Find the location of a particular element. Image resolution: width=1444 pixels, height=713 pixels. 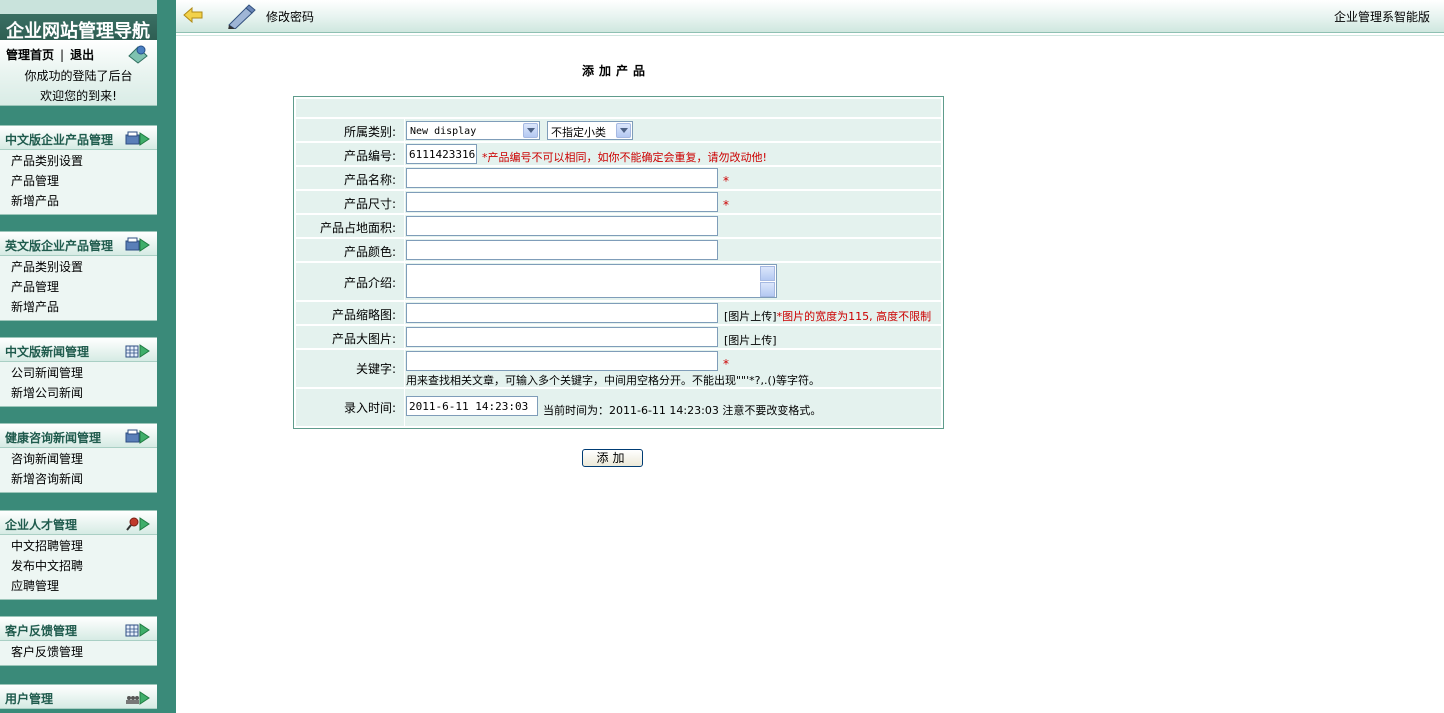

add-button: 添加 is located at coordinates (612, 458).